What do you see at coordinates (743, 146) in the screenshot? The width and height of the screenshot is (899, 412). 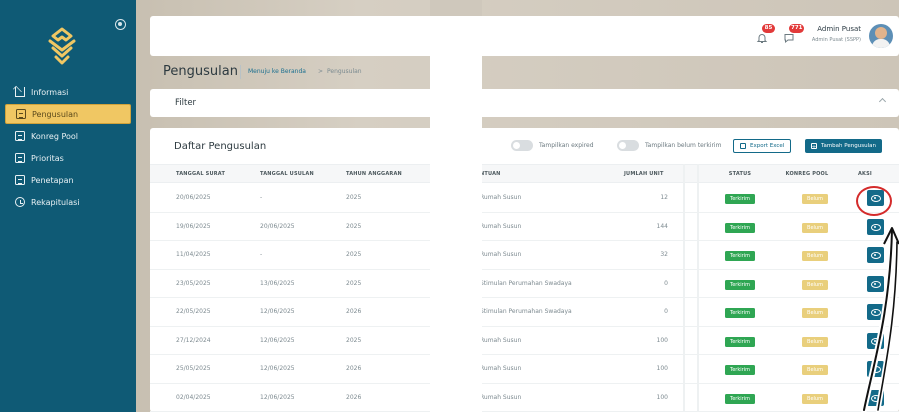 I see `excel-icon` at bounding box center [743, 146].